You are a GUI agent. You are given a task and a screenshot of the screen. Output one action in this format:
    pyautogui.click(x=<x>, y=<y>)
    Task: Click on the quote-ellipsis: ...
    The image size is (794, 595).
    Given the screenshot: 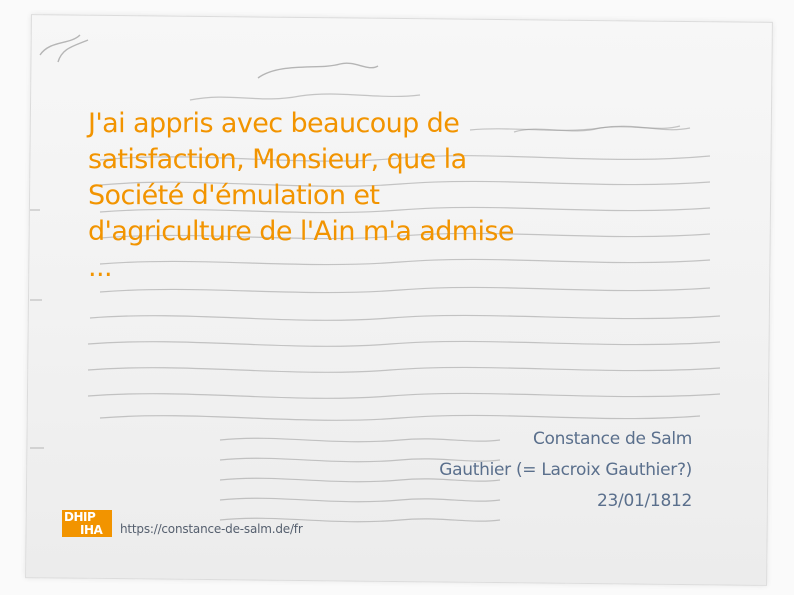 What is the action you would take?
    pyautogui.click(x=100, y=267)
    